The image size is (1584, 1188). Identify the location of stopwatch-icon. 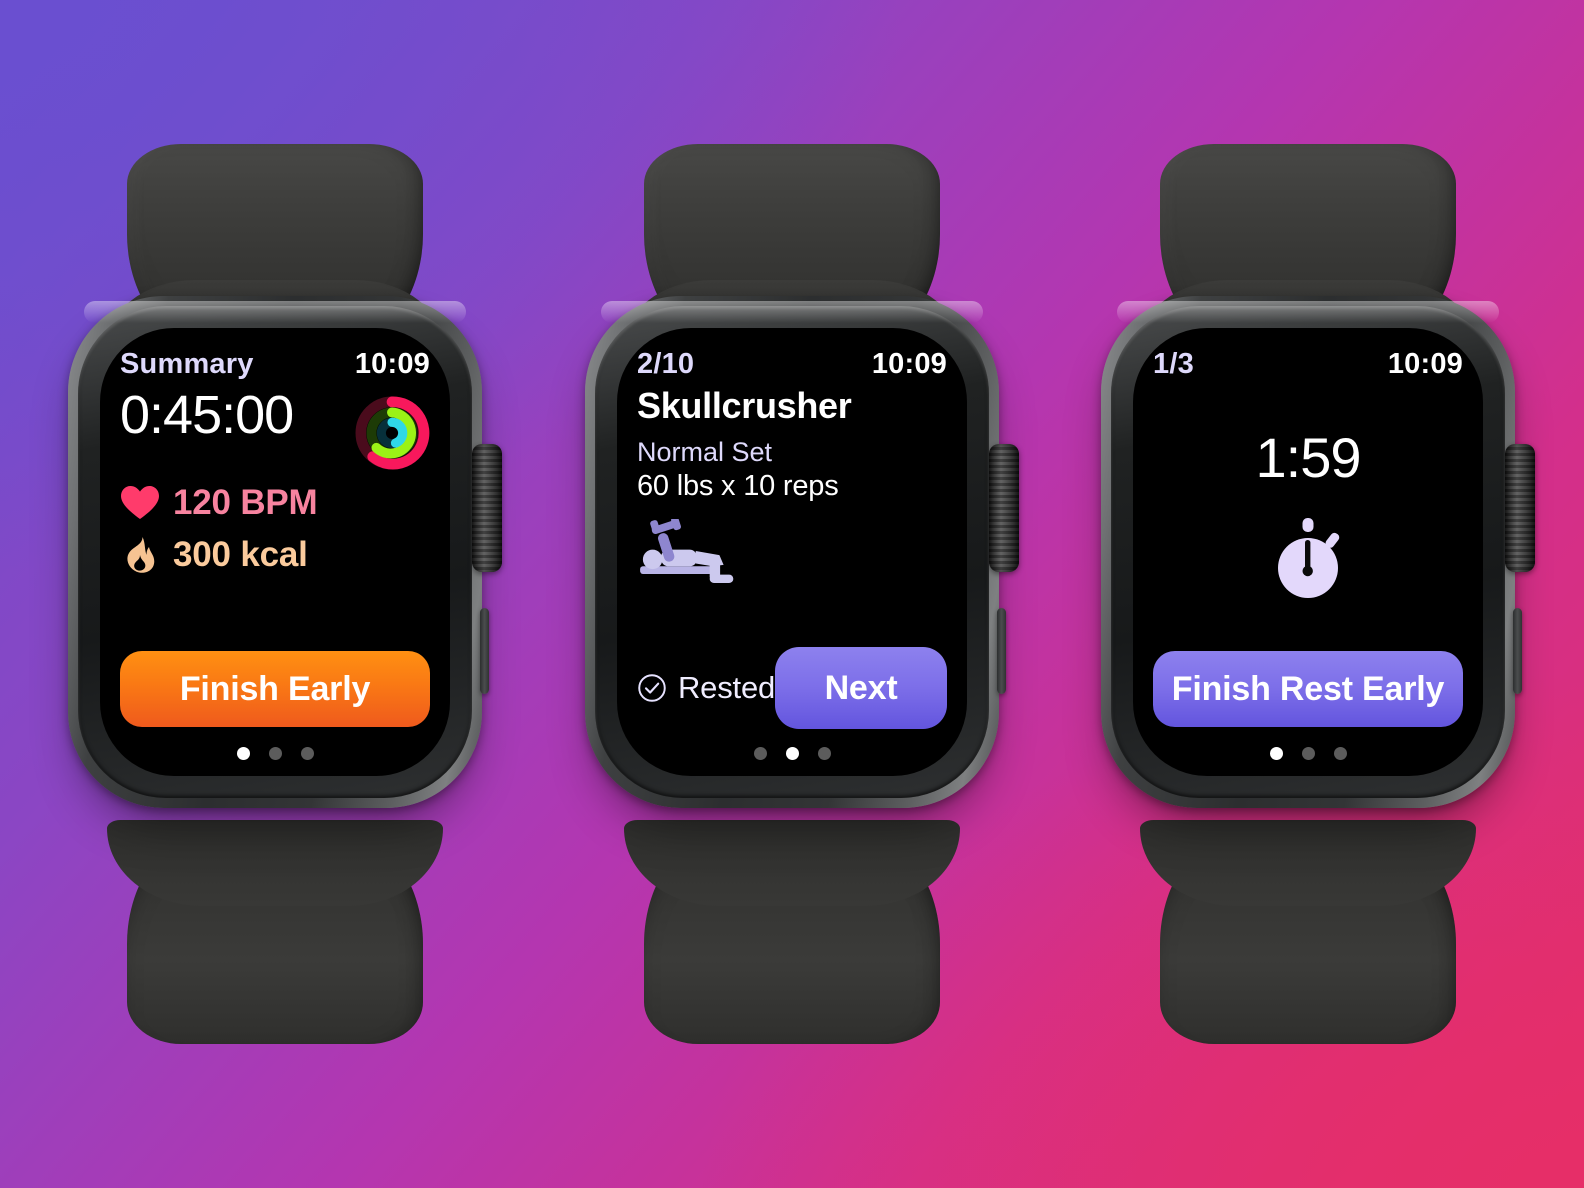
(1309, 557).